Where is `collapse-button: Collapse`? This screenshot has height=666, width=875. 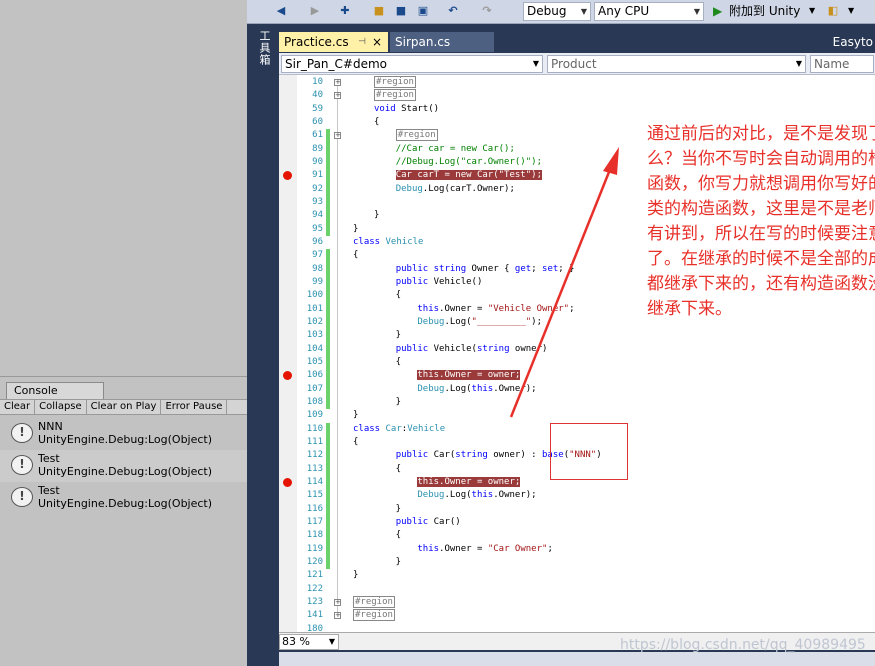
collapse-button: Collapse is located at coordinates (61, 407).